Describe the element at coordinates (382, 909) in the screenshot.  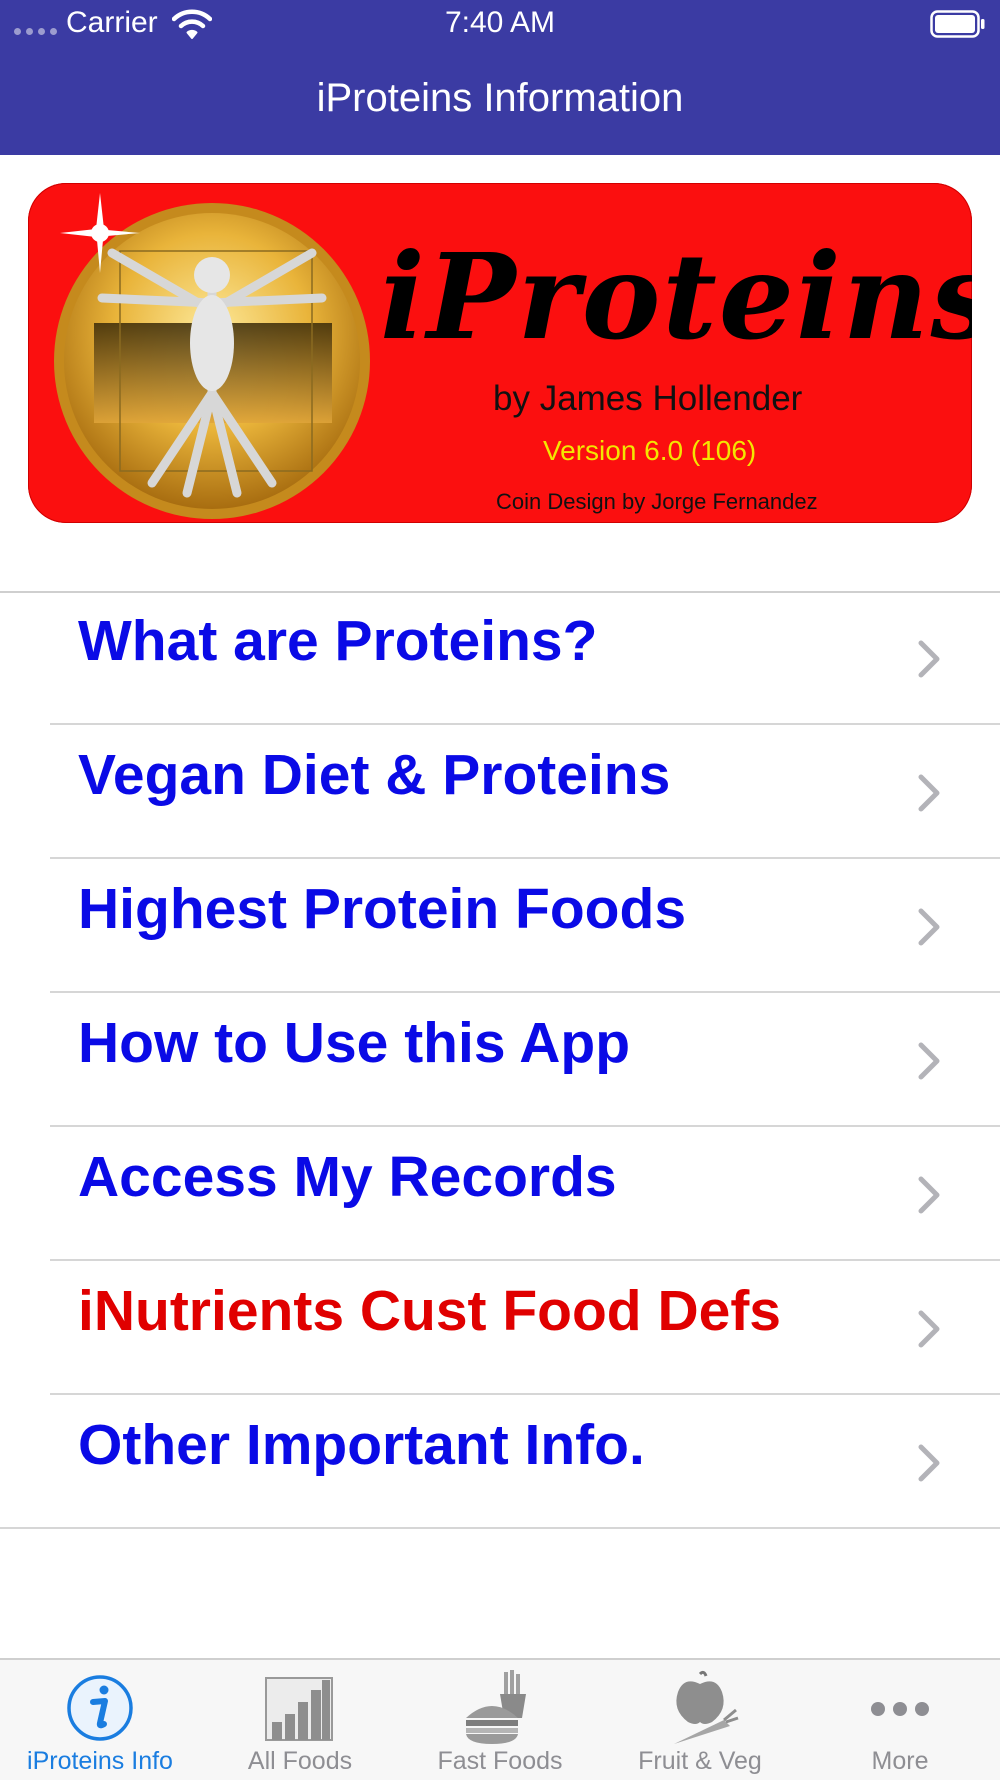
I see `menu-row-label: Highest Protein Foods` at that location.